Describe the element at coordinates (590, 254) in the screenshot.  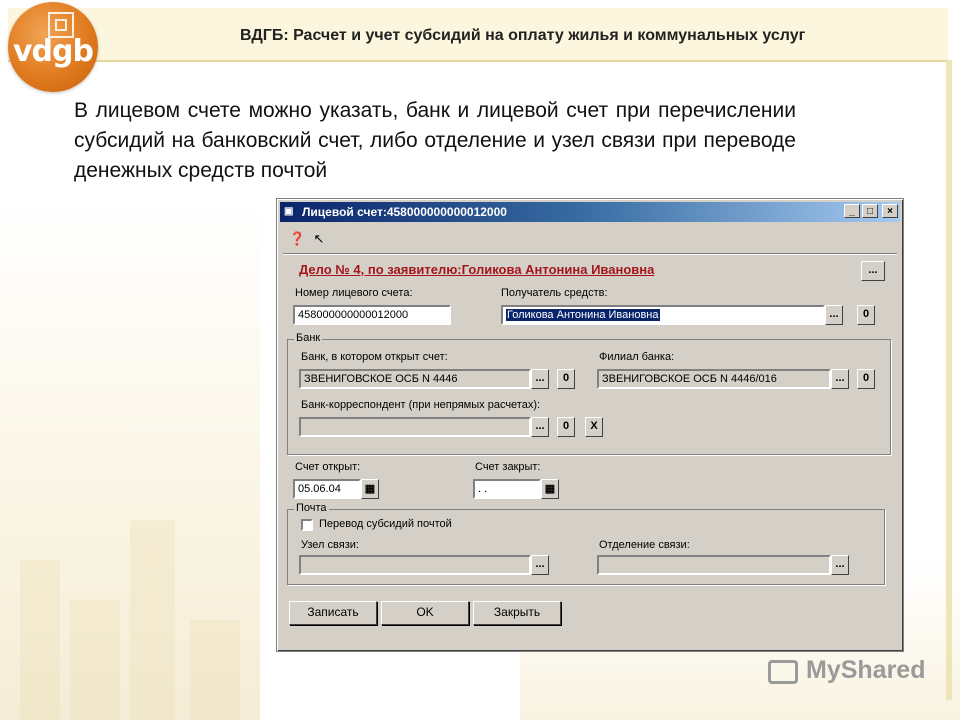
I see `toolbar-divider` at that location.